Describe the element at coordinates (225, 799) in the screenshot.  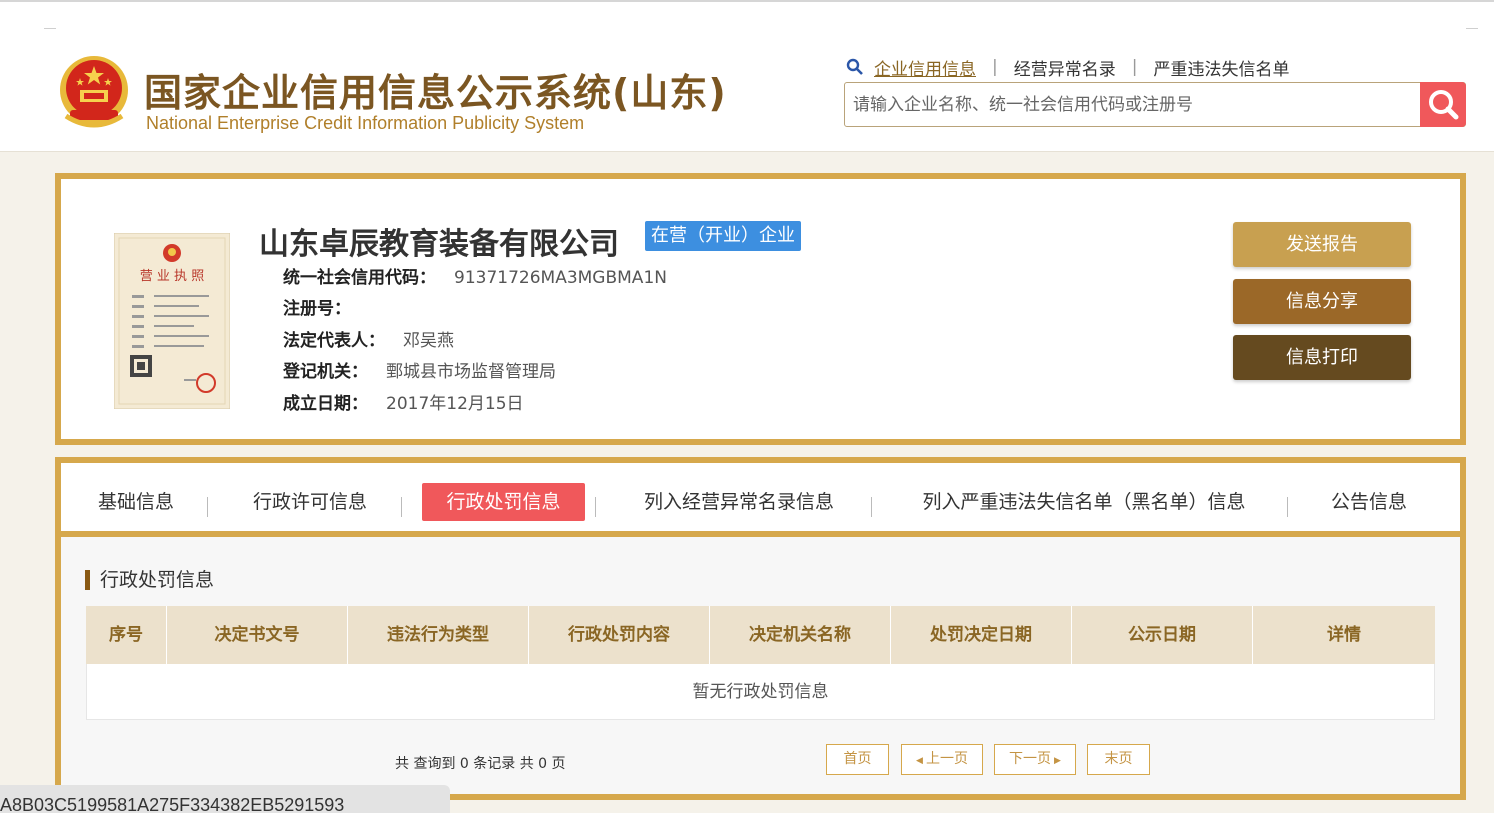
I see `browser-status-bar: A8B03C5199581A275F334382EB5291593` at that location.